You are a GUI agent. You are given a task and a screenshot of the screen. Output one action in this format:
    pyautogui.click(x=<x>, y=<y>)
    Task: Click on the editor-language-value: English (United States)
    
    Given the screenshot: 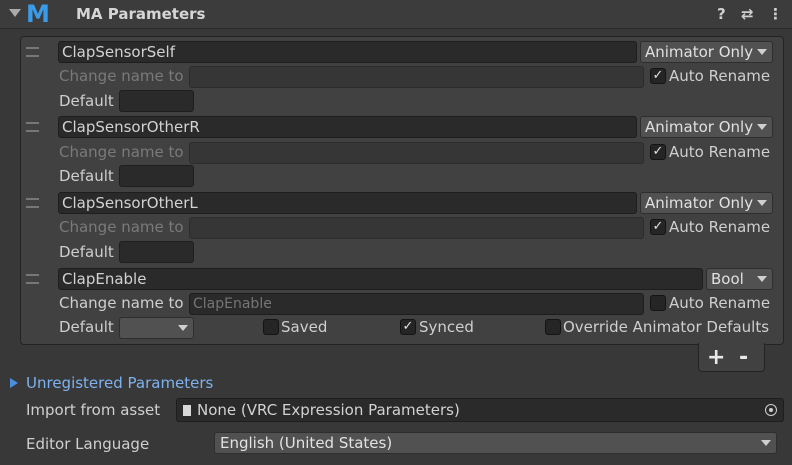 What is the action you would take?
    pyautogui.click(x=306, y=443)
    